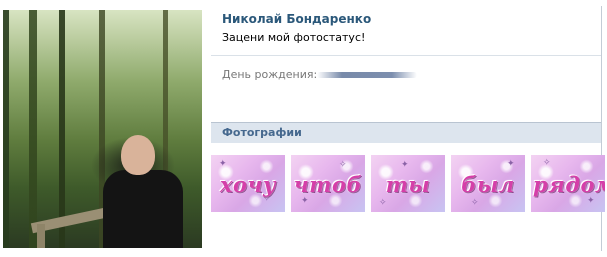  Describe the element at coordinates (601, 128) in the screenshot. I see `right-border` at that location.